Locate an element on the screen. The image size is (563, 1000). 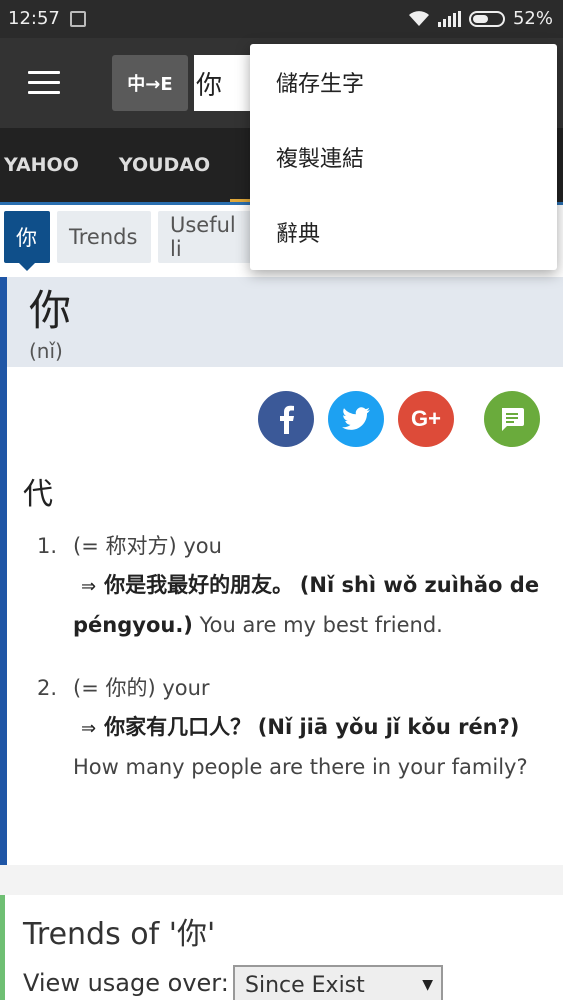
example-chinese: 你家有几口人？ is located at coordinates (178, 727).